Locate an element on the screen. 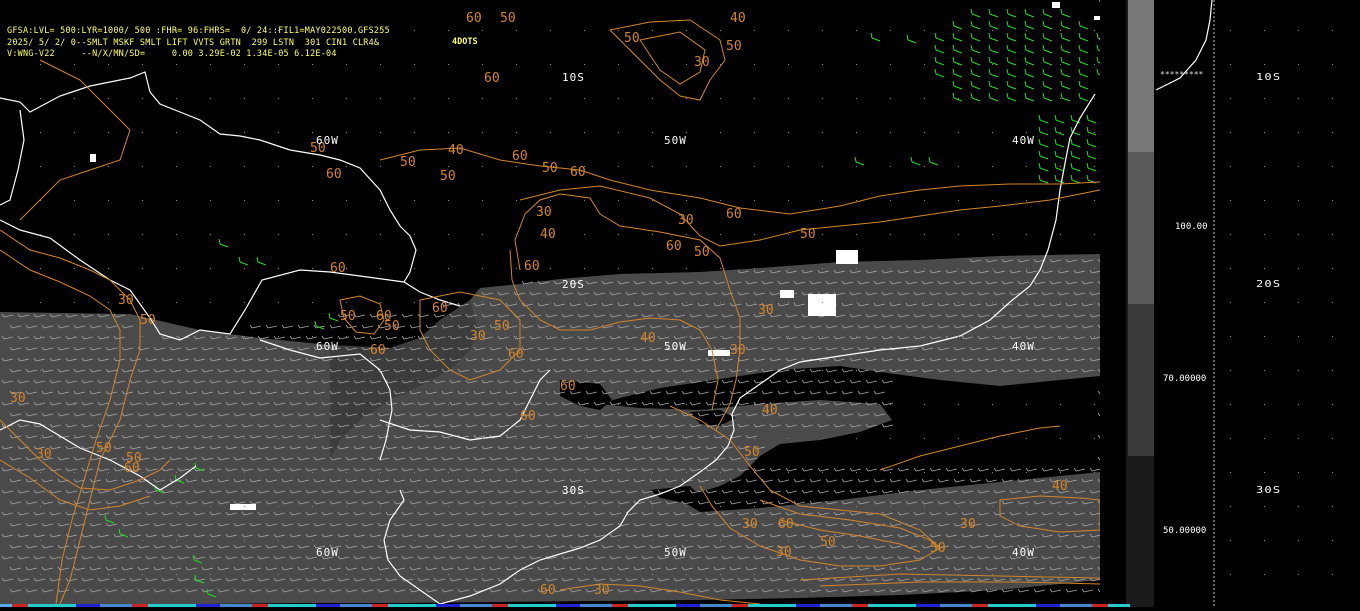 This screenshot has height=611, width=1360. contour-label: 60 is located at coordinates (734, 214).